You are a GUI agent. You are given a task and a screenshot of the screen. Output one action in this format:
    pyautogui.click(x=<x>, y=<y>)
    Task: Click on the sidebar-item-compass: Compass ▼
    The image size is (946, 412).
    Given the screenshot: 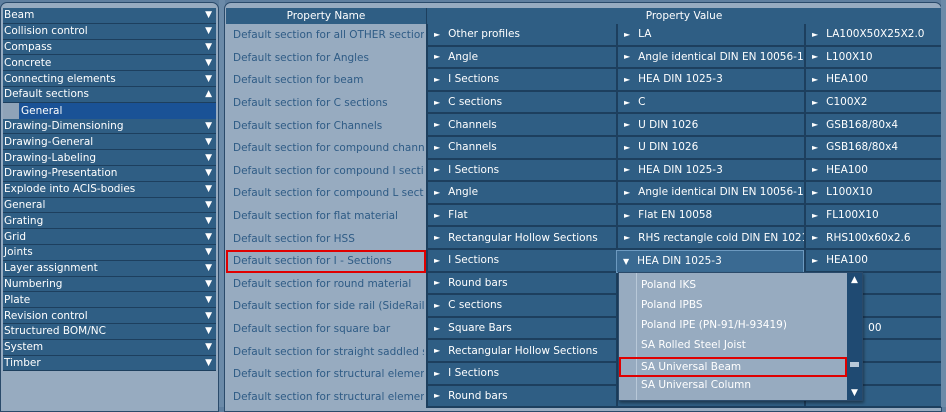 What is the action you would take?
    pyautogui.click(x=109, y=47)
    